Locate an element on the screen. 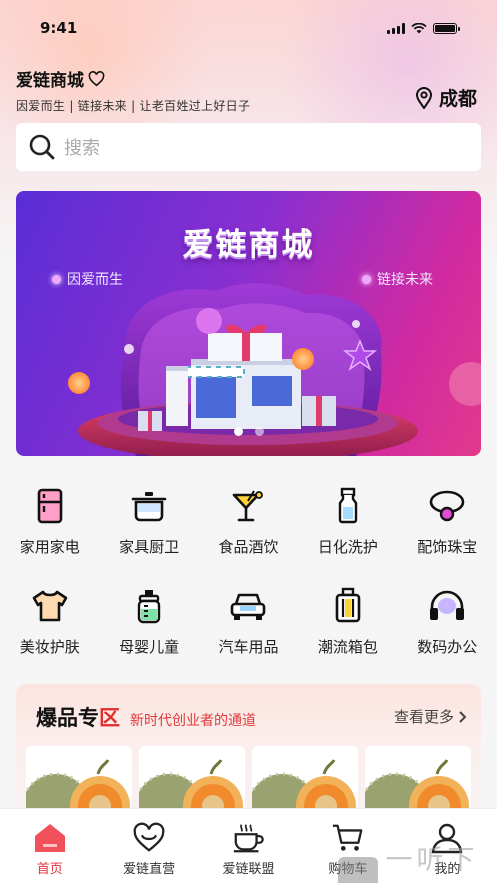  search-bar: 搜索 is located at coordinates (248, 147).